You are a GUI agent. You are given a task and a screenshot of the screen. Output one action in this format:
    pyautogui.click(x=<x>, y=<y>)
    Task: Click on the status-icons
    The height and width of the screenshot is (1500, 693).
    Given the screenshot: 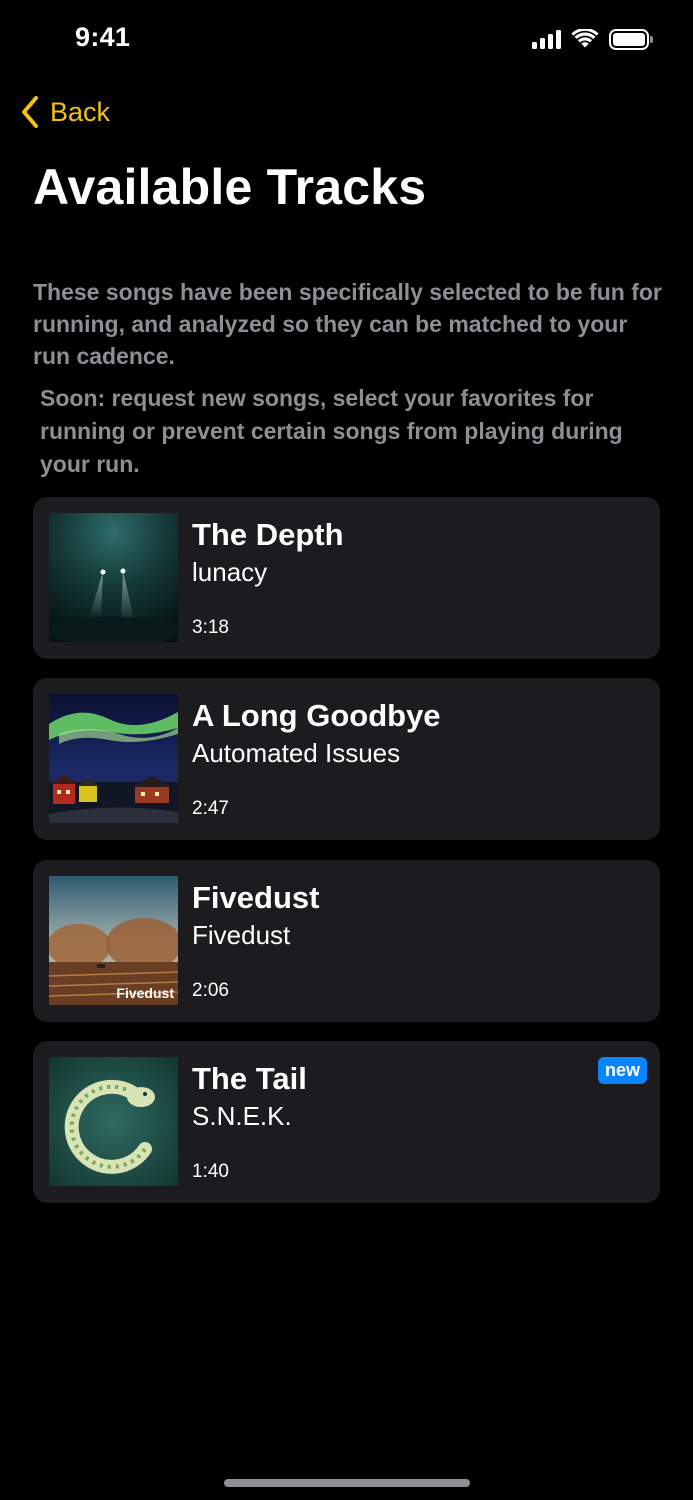 What is the action you would take?
    pyautogui.click(x=592, y=39)
    